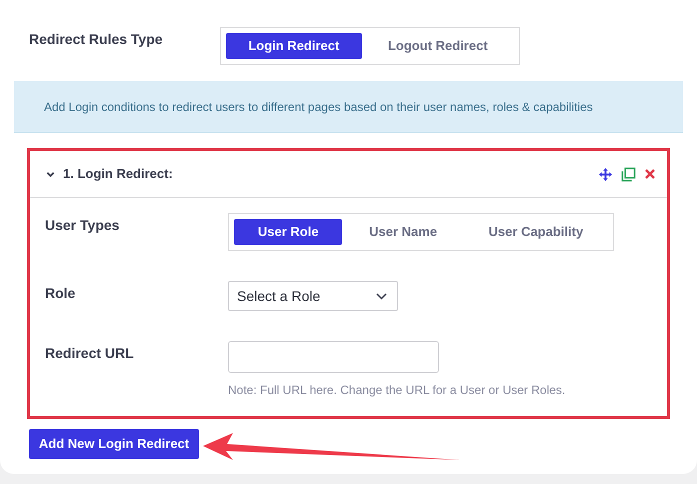 The width and height of the screenshot is (697, 484). I want to click on tab: User Capability, so click(536, 232).